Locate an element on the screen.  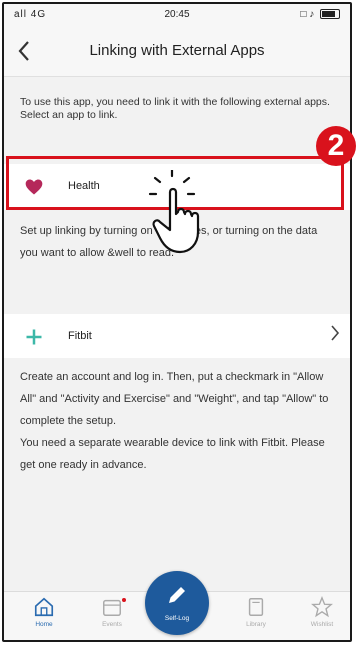
tab-library: Library is located at coordinates (256, 612).